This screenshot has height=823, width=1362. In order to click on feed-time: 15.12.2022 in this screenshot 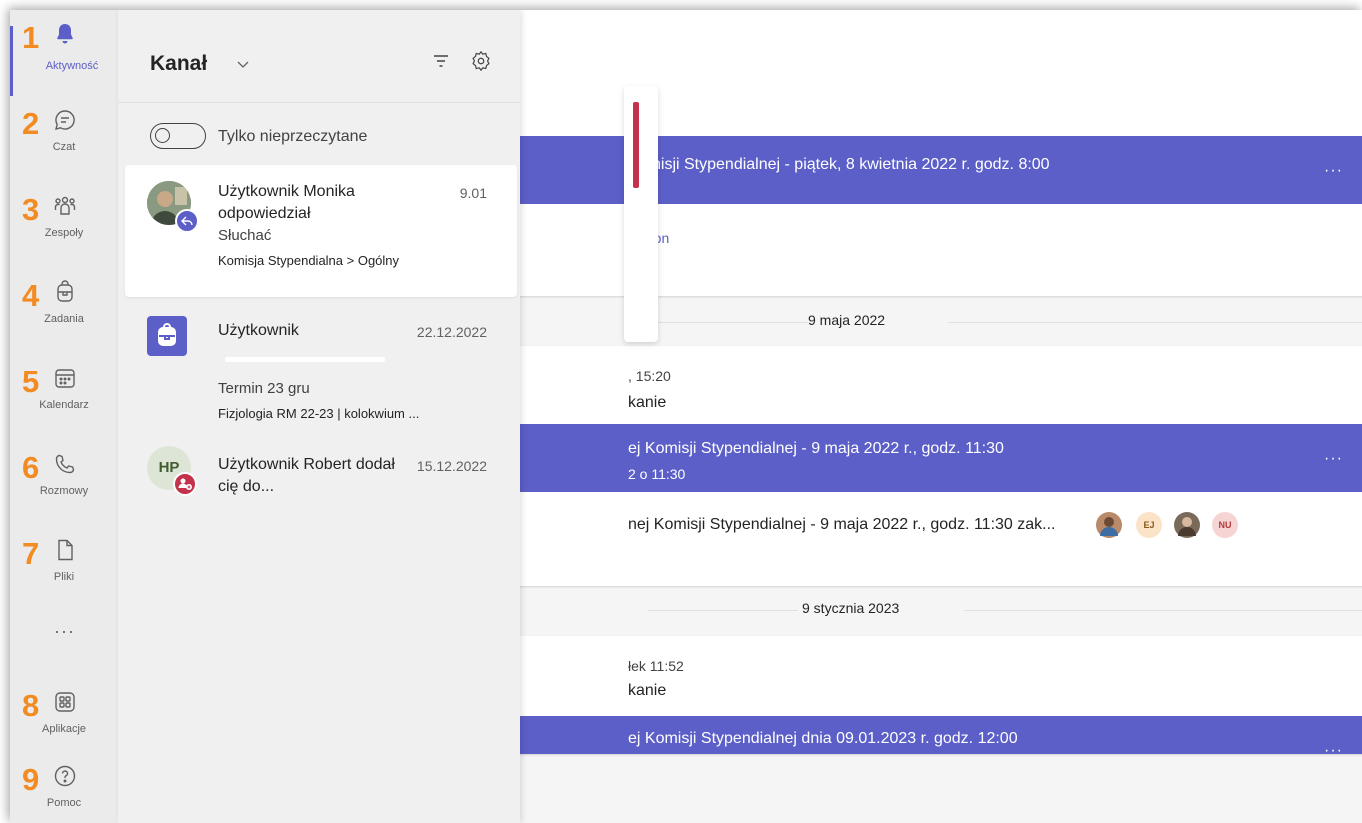, I will do `click(451, 466)`.